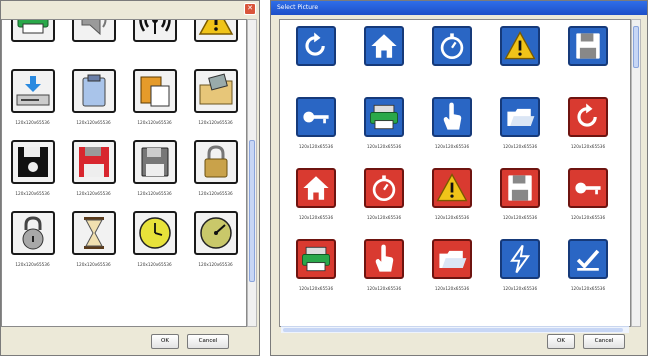 This screenshot has height=356, width=648. What do you see at coordinates (252, 211) in the screenshot?
I see `left-scroll-thumb` at bounding box center [252, 211].